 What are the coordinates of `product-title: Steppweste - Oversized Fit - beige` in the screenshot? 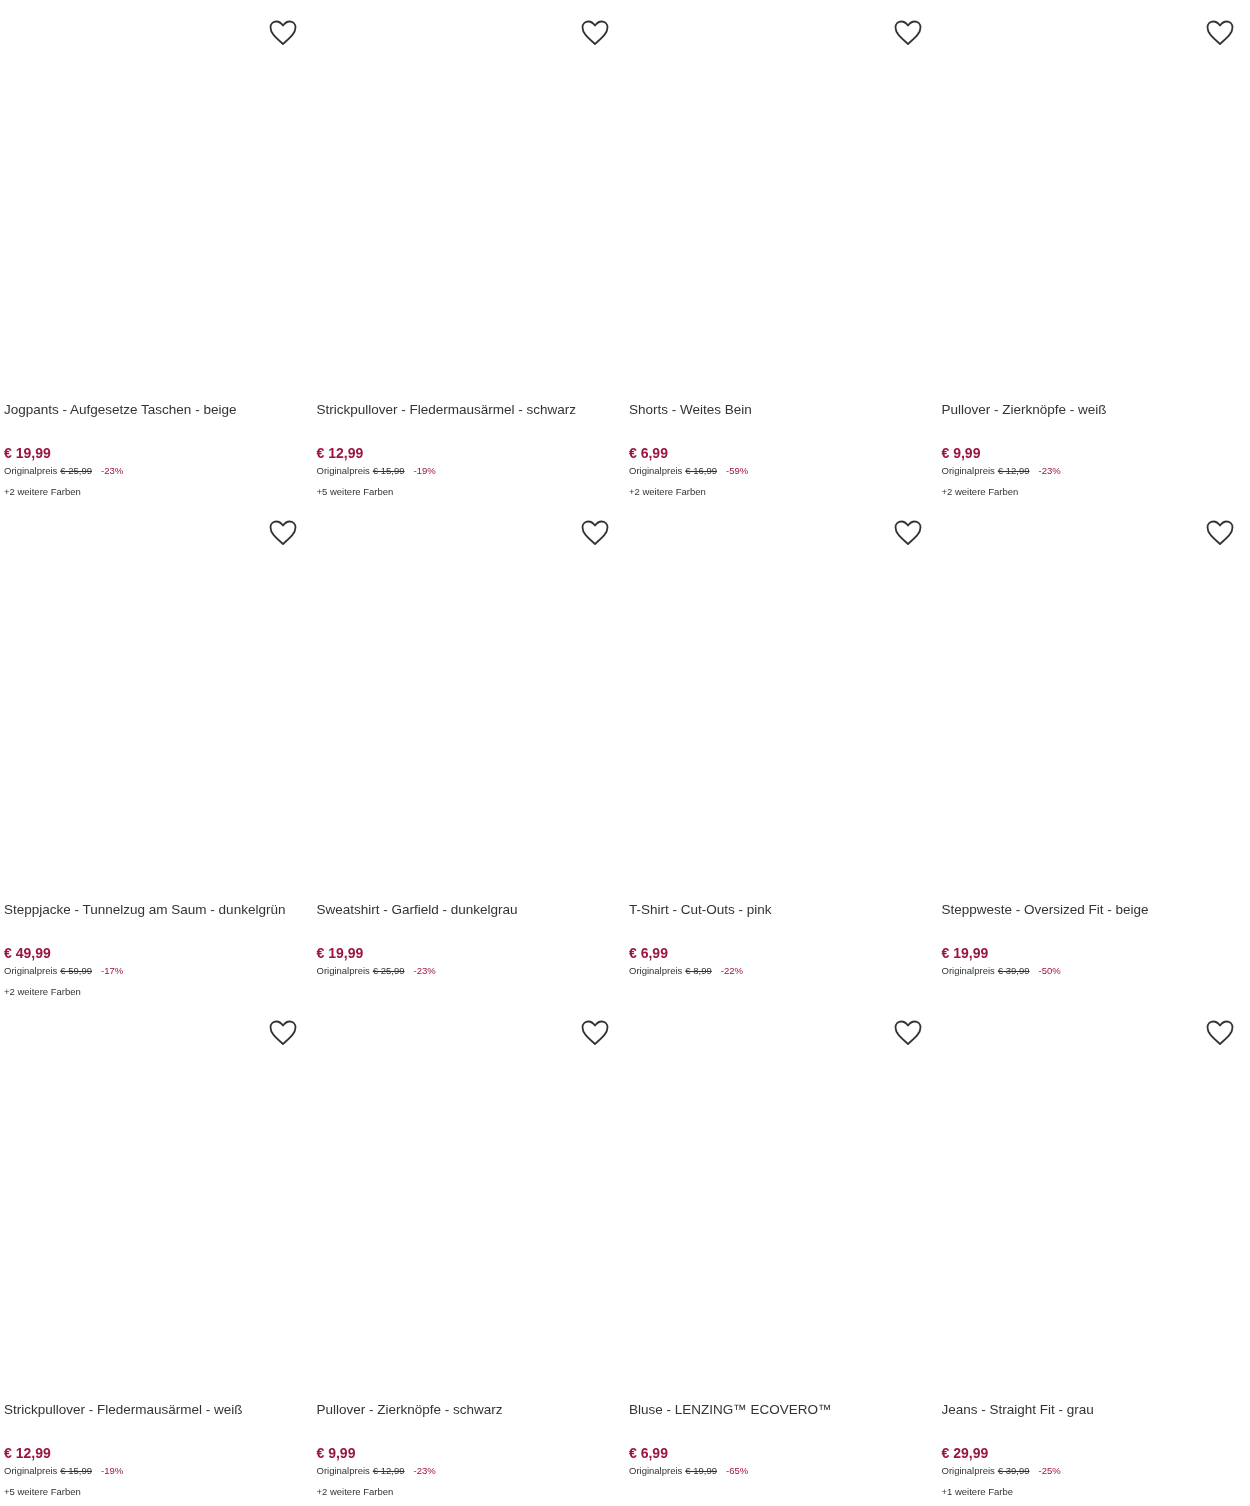 It's located at (1045, 910).